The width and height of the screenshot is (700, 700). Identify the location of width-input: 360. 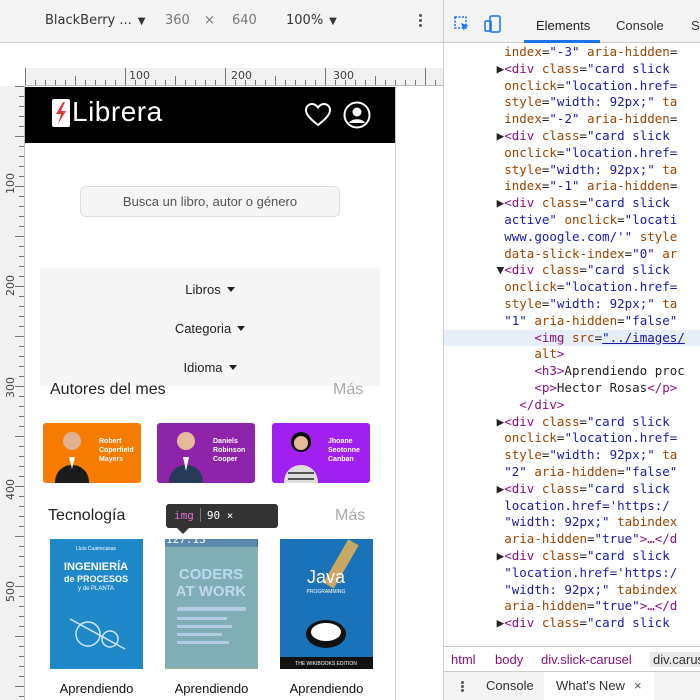
(177, 20).